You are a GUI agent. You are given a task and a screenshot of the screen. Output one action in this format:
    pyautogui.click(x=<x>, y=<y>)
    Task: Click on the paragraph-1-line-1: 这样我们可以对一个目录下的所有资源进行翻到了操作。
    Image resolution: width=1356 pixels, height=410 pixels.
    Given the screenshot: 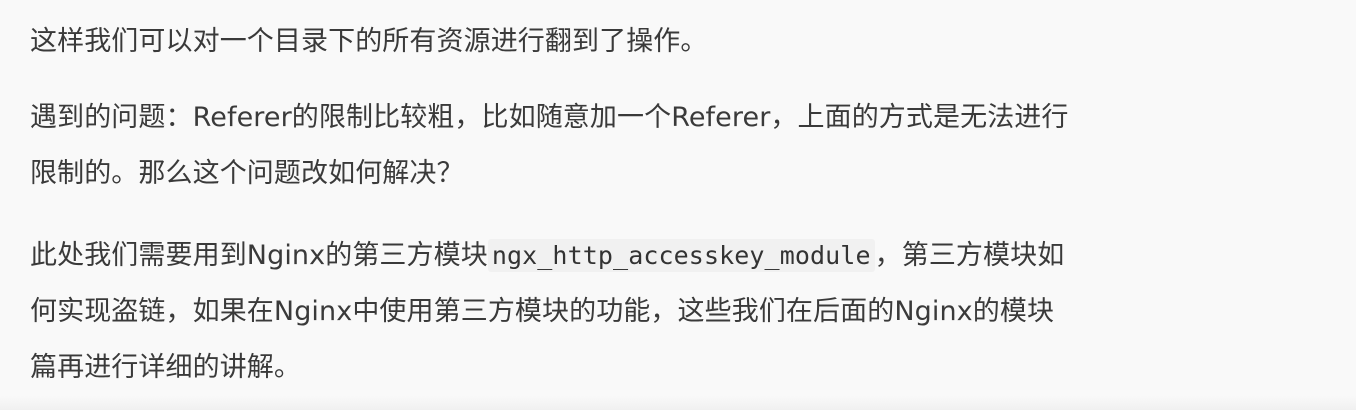 What is the action you would take?
    pyautogui.click(x=369, y=41)
    